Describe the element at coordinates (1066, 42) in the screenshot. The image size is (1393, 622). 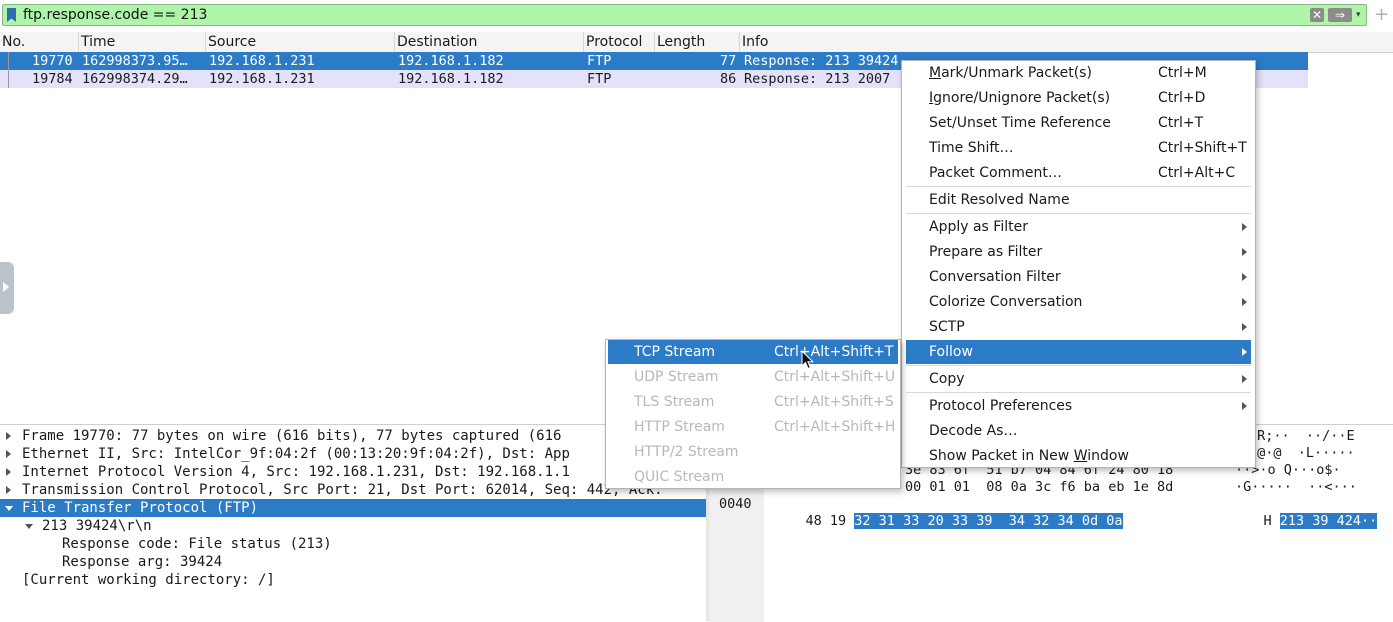
I see `column-header-info: Info` at that location.